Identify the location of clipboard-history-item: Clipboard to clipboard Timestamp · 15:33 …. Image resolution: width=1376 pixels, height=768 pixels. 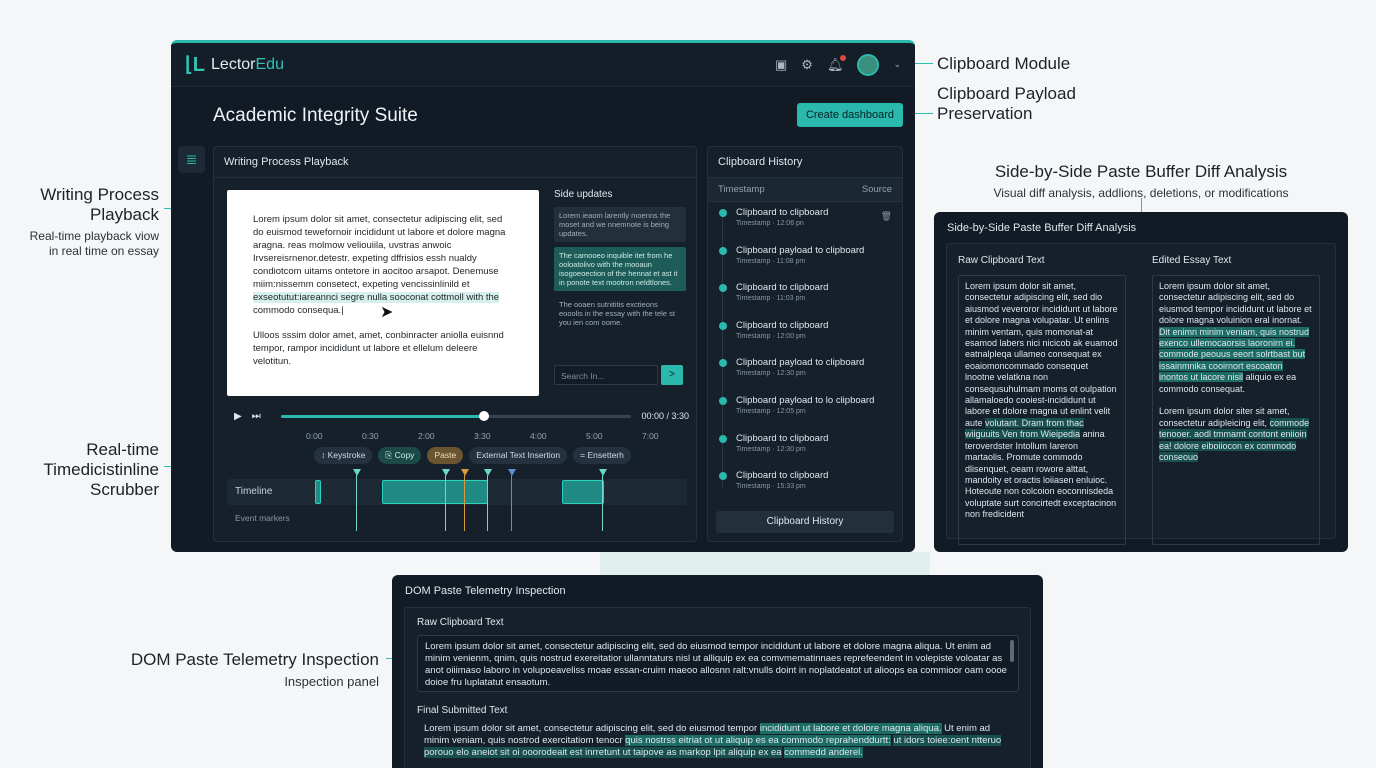
(805, 484).